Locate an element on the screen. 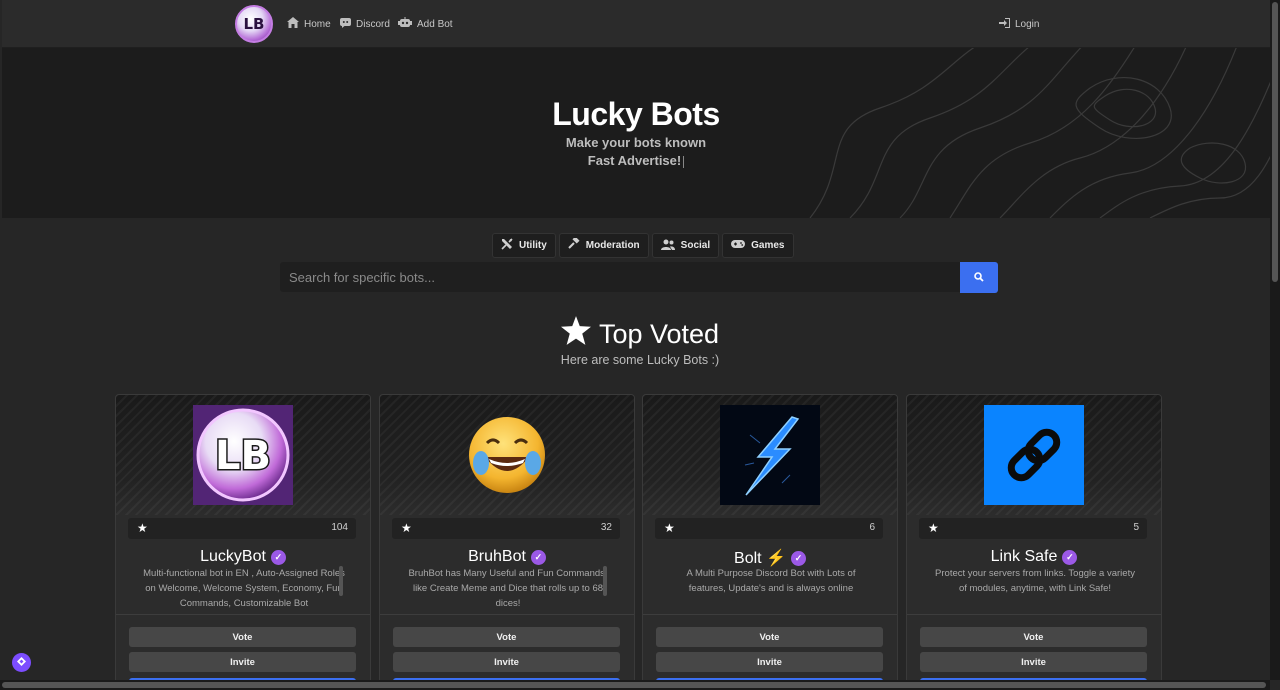 The height and width of the screenshot is (690, 1280). vote-count: 32 is located at coordinates (606, 527).